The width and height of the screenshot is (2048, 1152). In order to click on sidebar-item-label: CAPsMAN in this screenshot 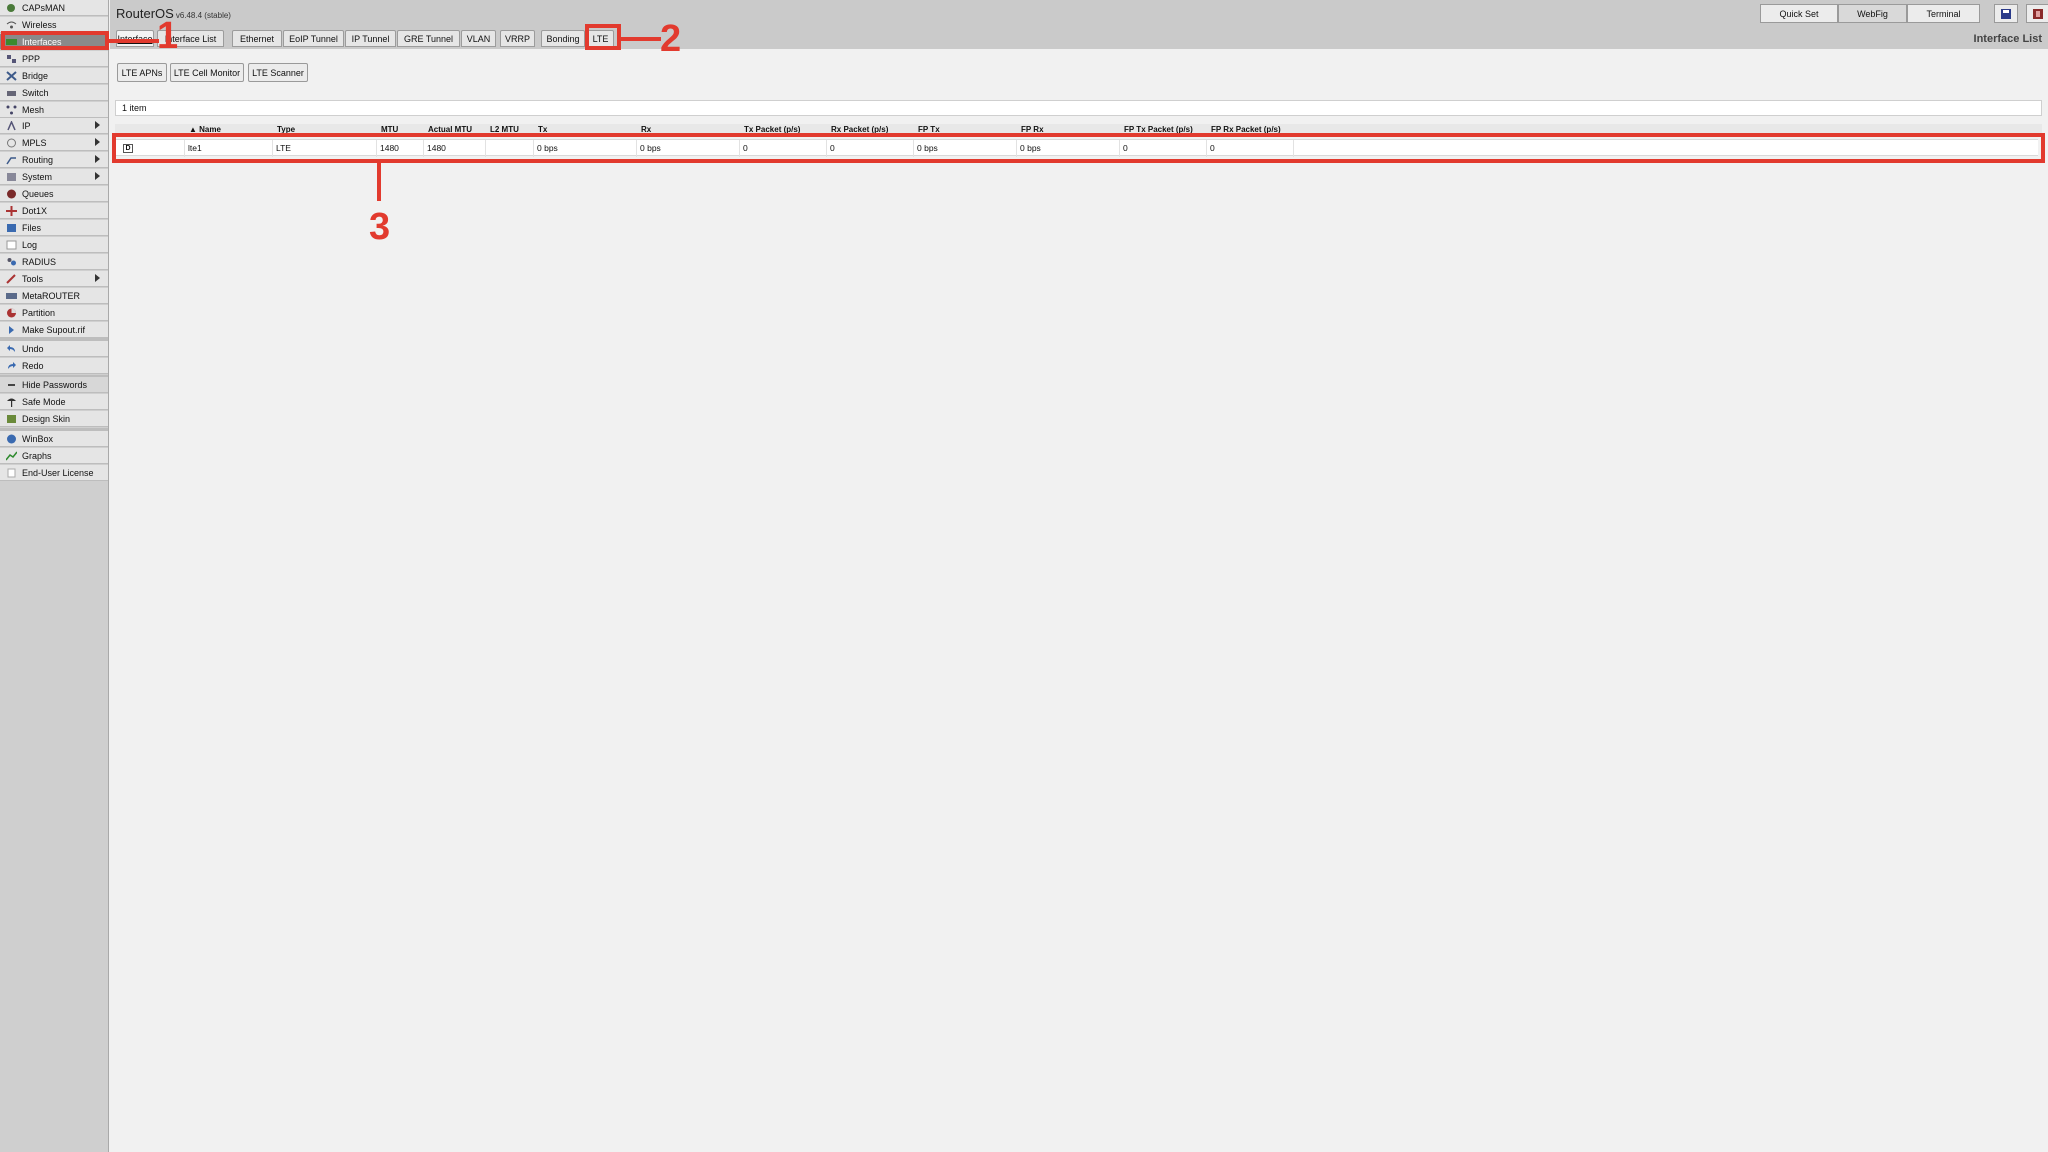, I will do `click(44, 7)`.